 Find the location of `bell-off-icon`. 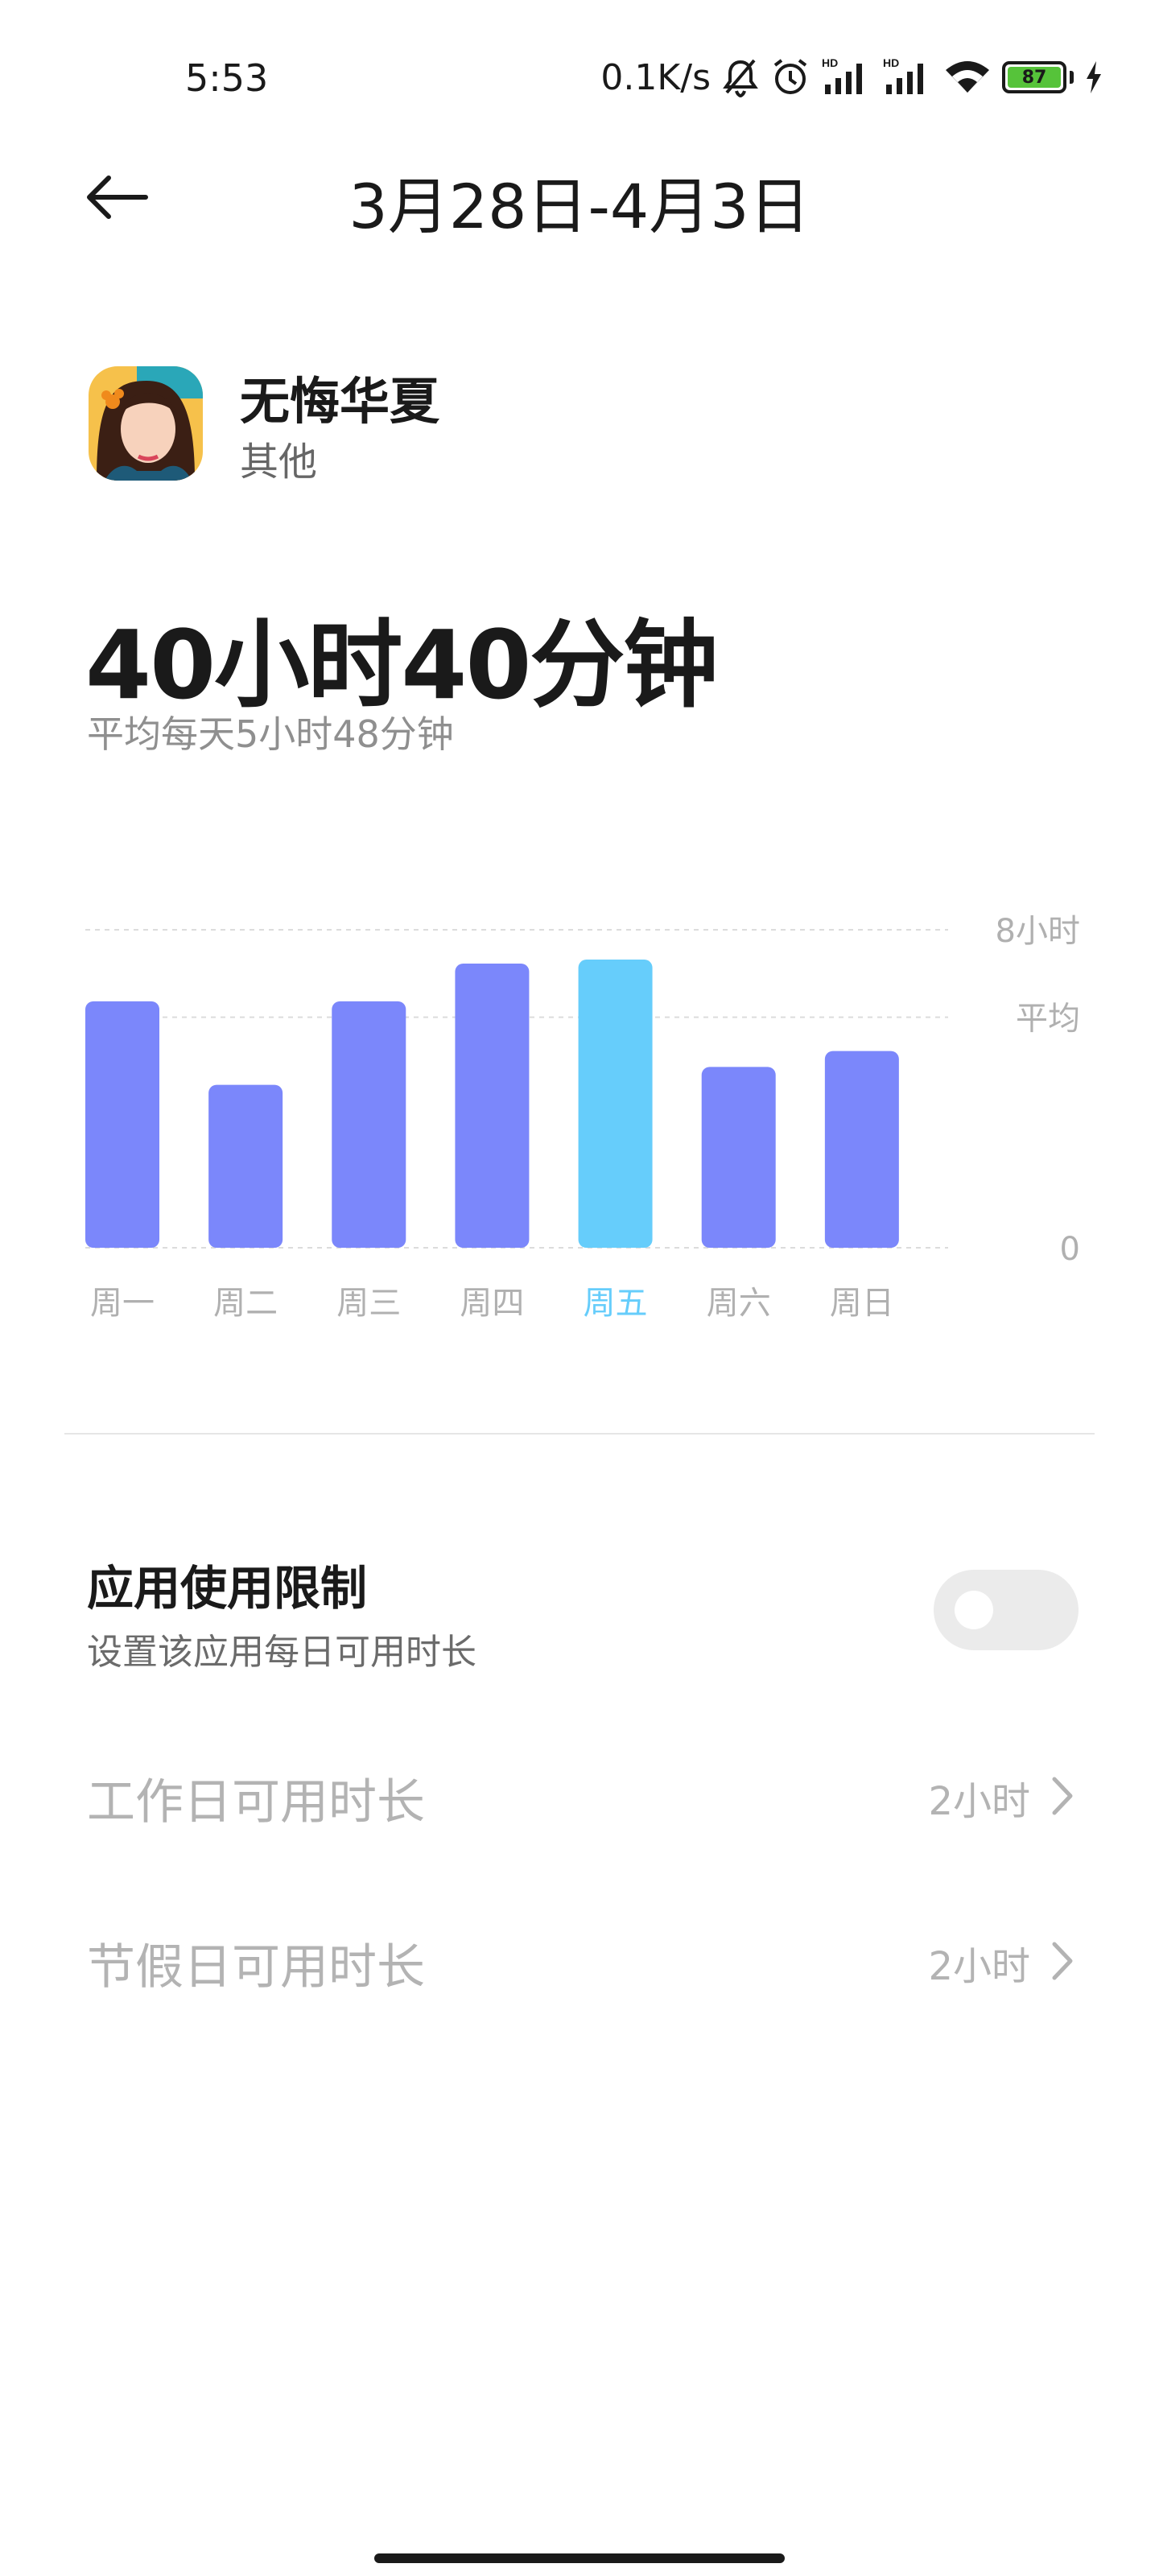

bell-off-icon is located at coordinates (740, 78).